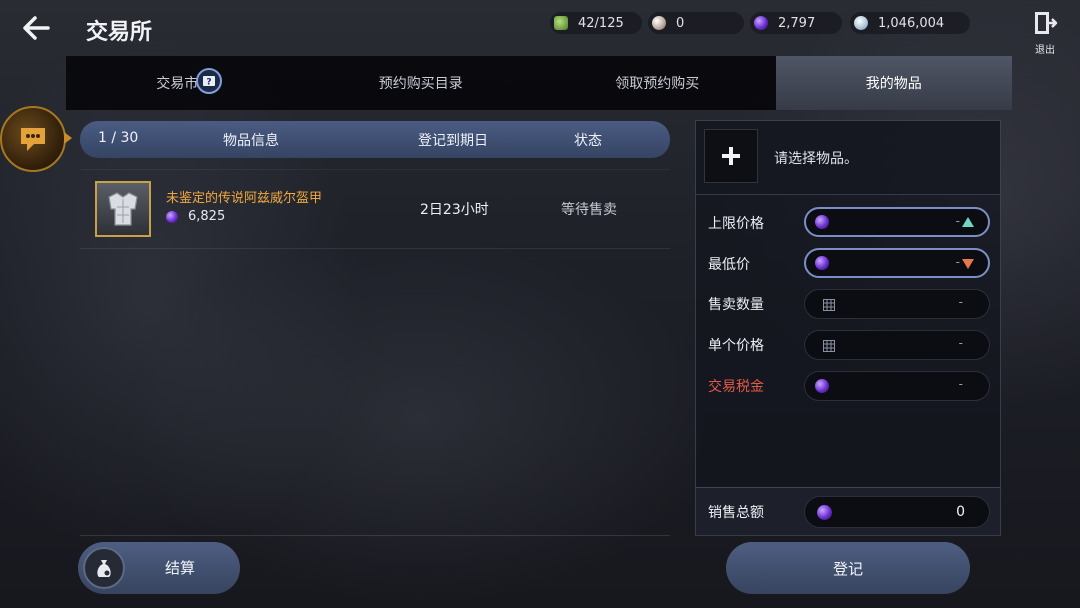 Image resolution: width=1080 pixels, height=608 pixels. What do you see at coordinates (848, 568) in the screenshot?
I see `register-button: 登记` at bounding box center [848, 568].